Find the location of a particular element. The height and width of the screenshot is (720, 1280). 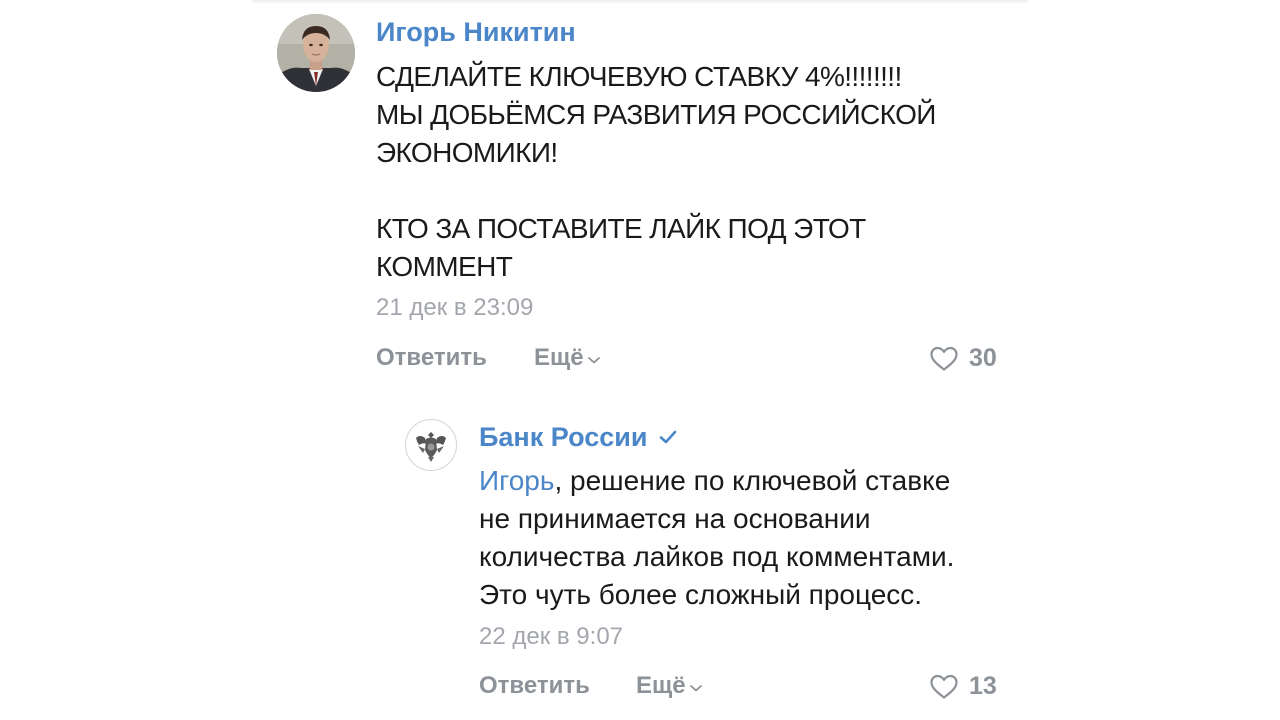

mention-link: Игорь is located at coordinates (516, 480).